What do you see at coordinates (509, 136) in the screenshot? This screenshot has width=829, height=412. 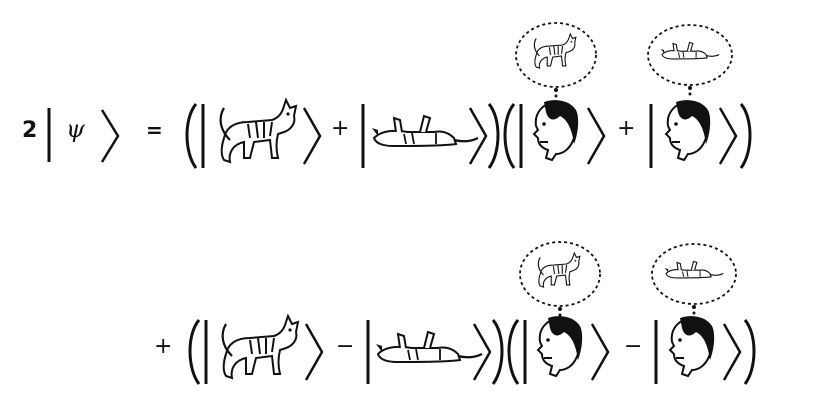 I see `open-paren-observer-line1` at bounding box center [509, 136].